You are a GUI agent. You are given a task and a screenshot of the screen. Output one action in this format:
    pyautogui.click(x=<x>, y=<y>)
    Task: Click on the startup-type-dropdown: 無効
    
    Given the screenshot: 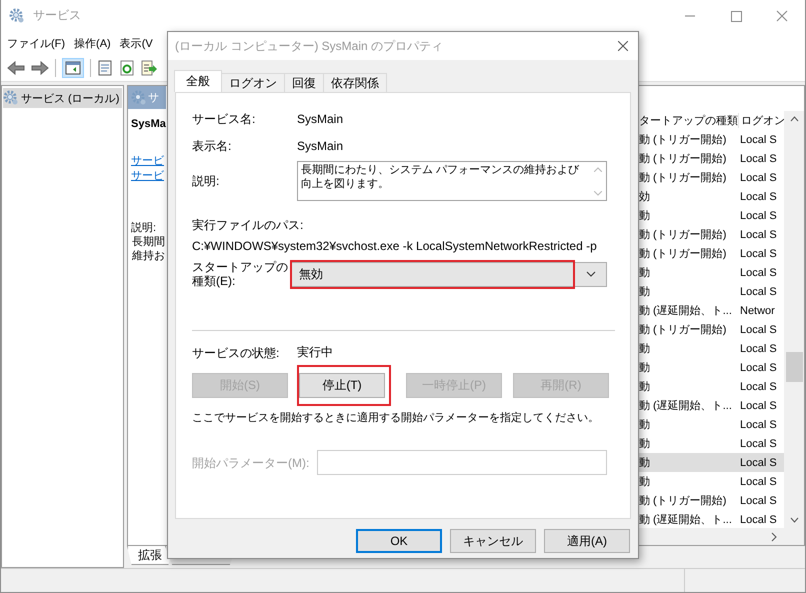 What is the action you would take?
    pyautogui.click(x=448, y=274)
    